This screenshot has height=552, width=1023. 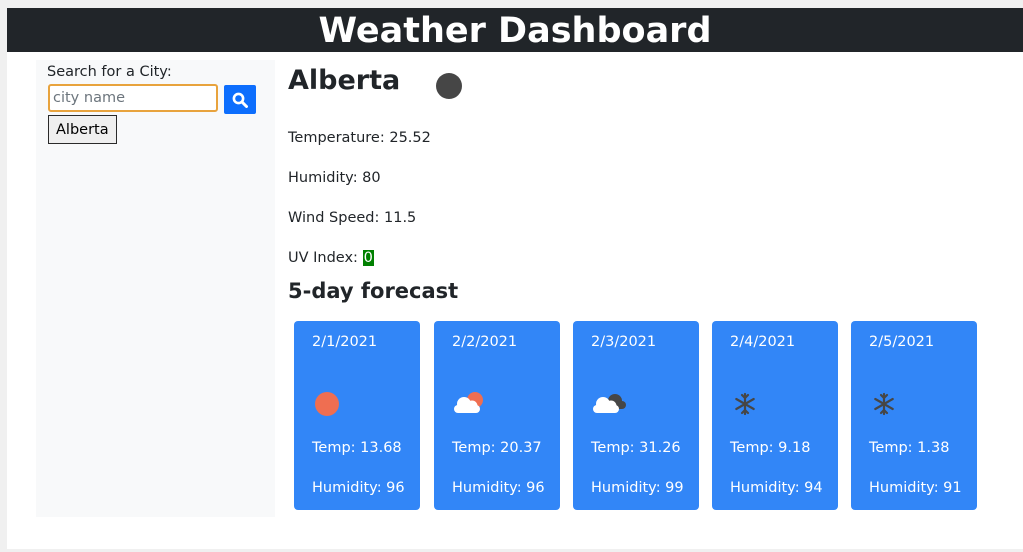 I want to click on search-icon, so click(x=240, y=100).